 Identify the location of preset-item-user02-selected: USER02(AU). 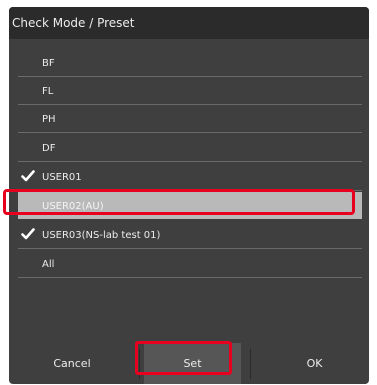
(190, 205).